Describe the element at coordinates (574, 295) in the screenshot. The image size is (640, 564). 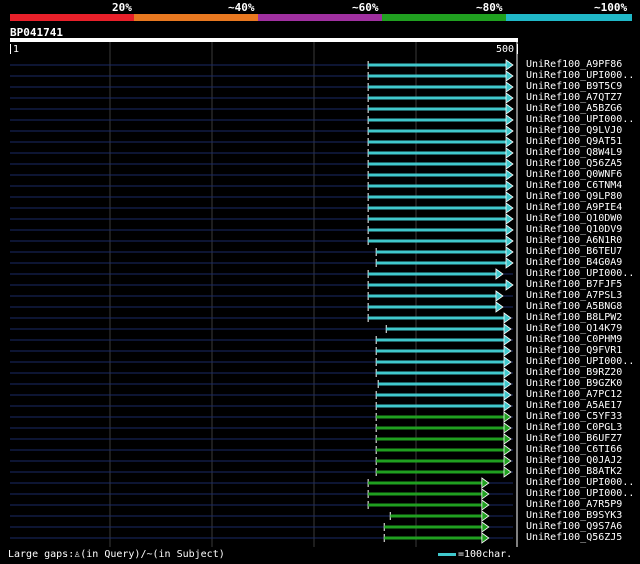
I see `hit-label: UniRef100_A7PSL3` at that location.